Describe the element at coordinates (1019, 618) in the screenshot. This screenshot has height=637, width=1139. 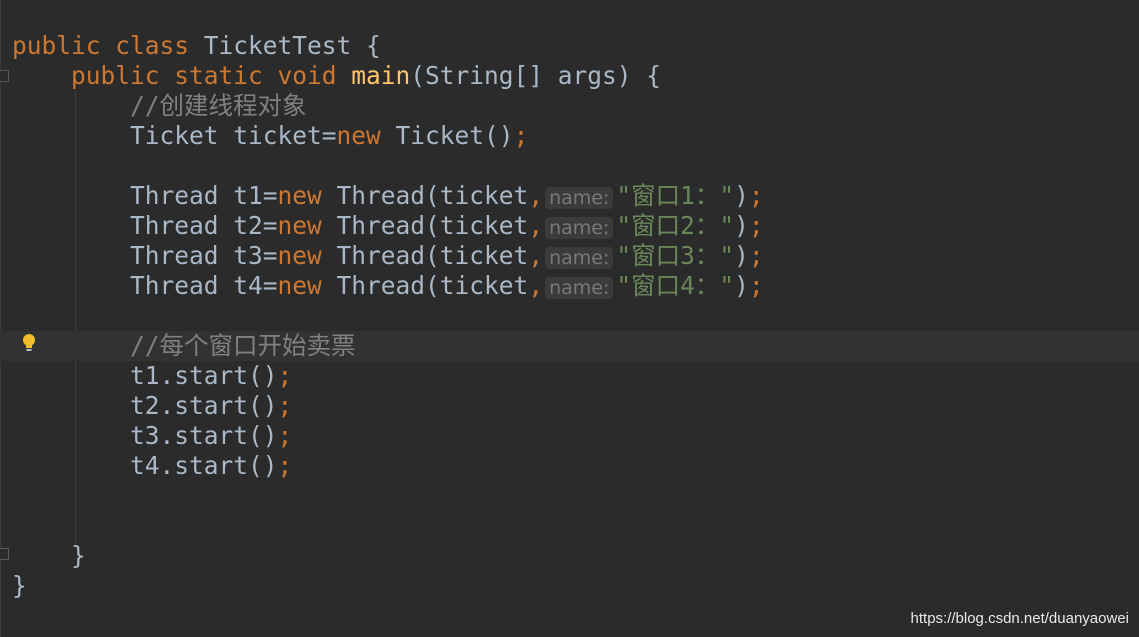
I see `watermark: https://blog.csdn.net/duanyaowei` at that location.